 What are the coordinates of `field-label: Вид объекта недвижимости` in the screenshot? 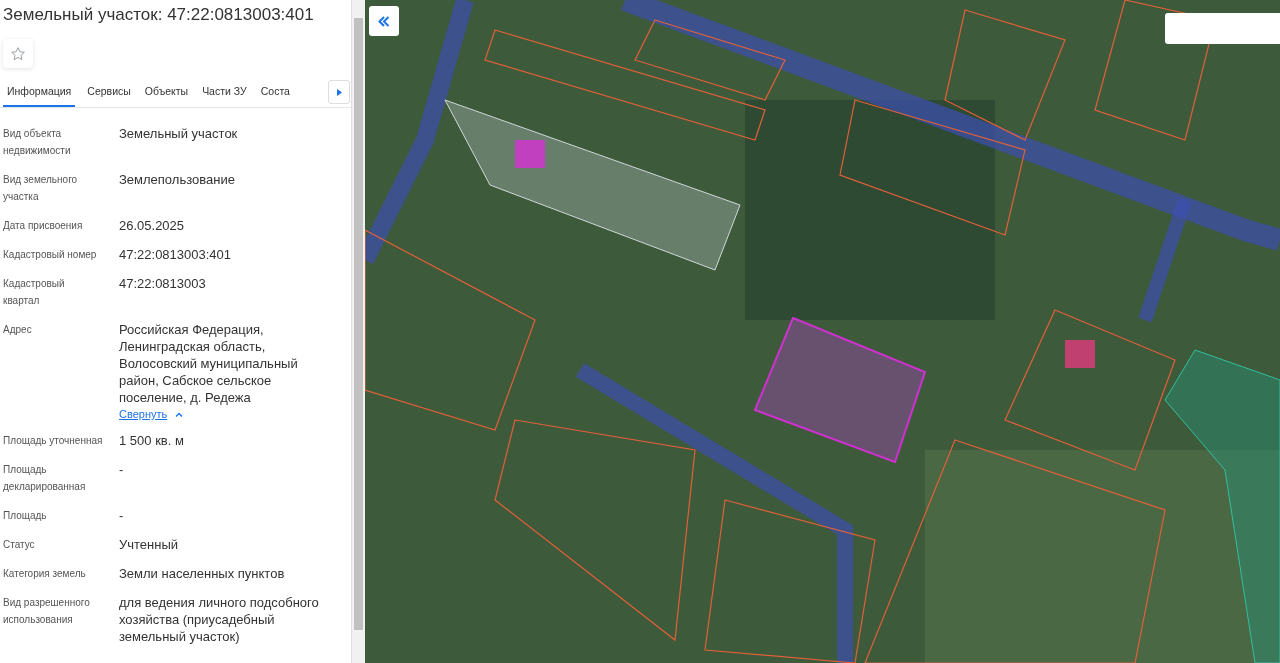 It's located at (37, 142).